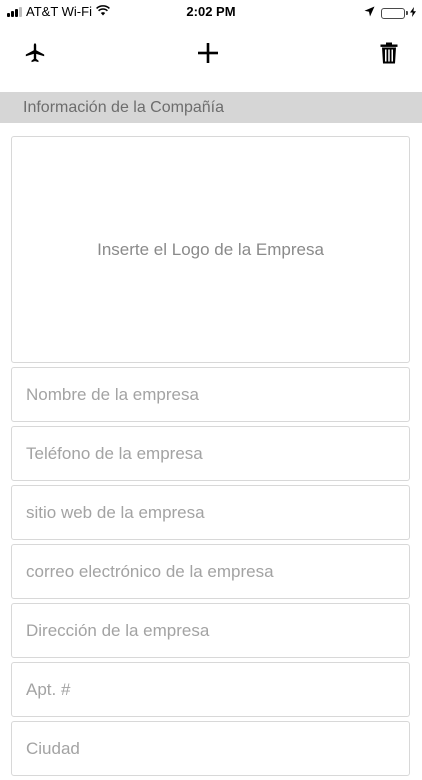  I want to click on add-button, so click(208, 53).